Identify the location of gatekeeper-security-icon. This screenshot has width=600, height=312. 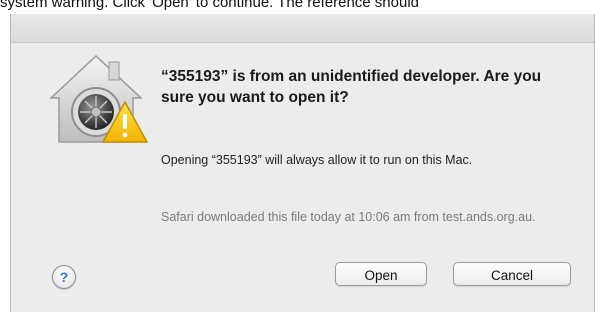
(96, 98).